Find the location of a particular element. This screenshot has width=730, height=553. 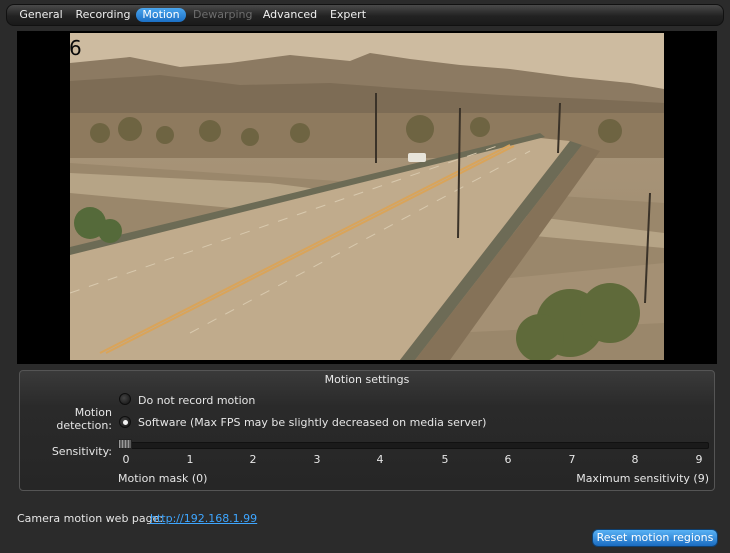

tick-label: 3 is located at coordinates (317, 459).